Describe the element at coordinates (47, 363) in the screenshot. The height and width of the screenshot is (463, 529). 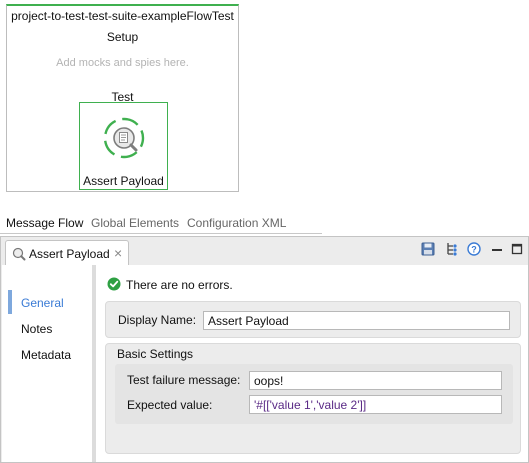
I see `side-nav: General Notes Metadata` at that location.